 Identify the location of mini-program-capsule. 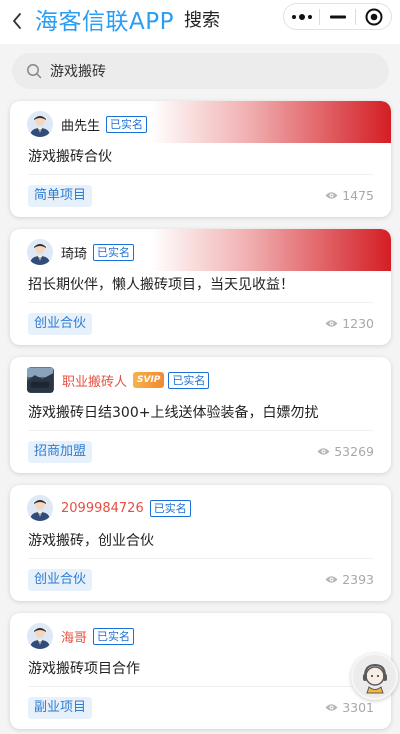
(337, 16).